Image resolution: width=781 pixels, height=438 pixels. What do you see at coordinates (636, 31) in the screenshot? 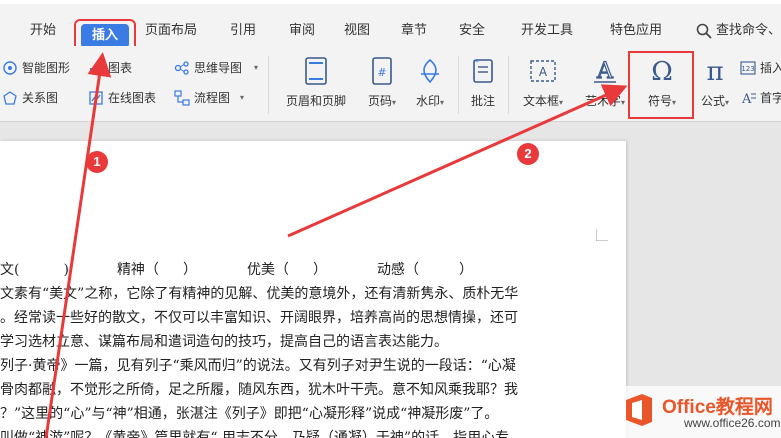
I see `tab-special-apps: 特色应用` at bounding box center [636, 31].